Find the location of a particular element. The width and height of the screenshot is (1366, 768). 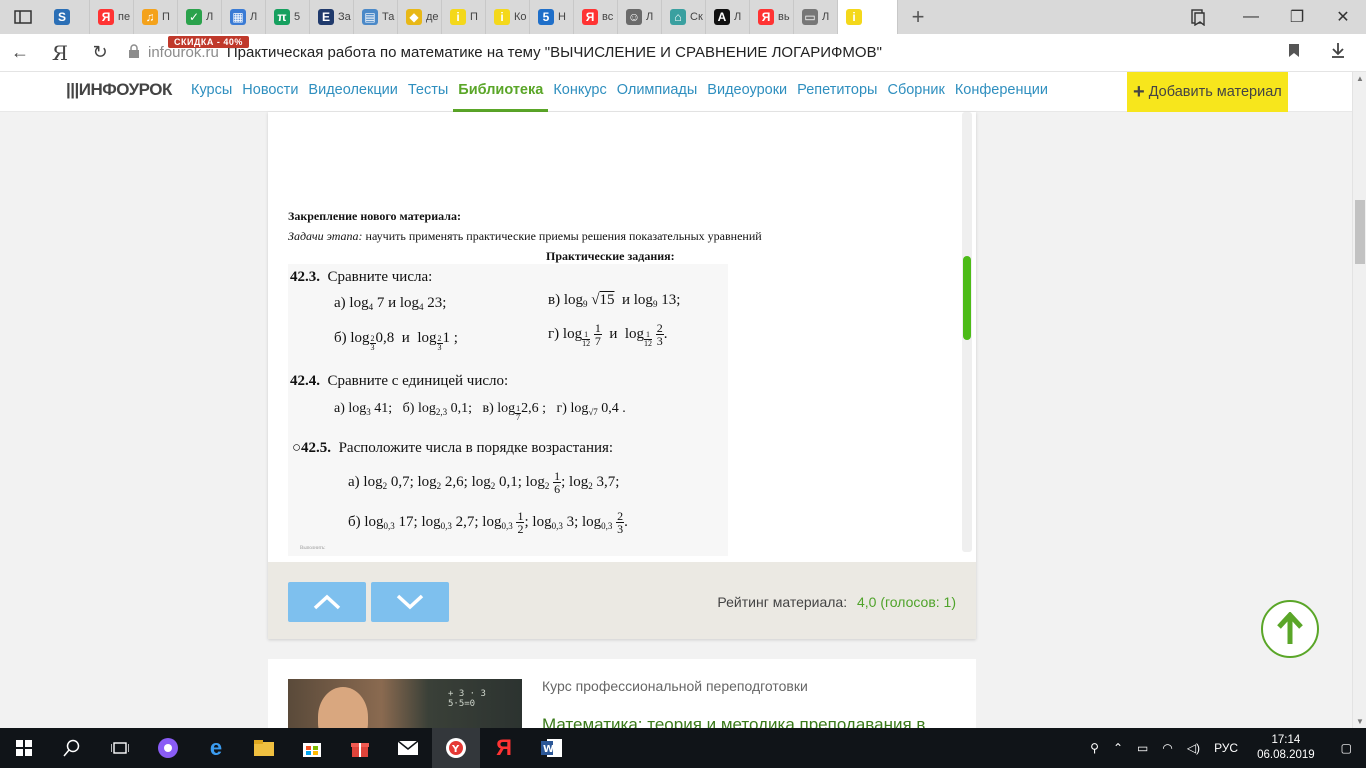

clock: 17:14 06.08.2019 is located at coordinates (1286, 748).